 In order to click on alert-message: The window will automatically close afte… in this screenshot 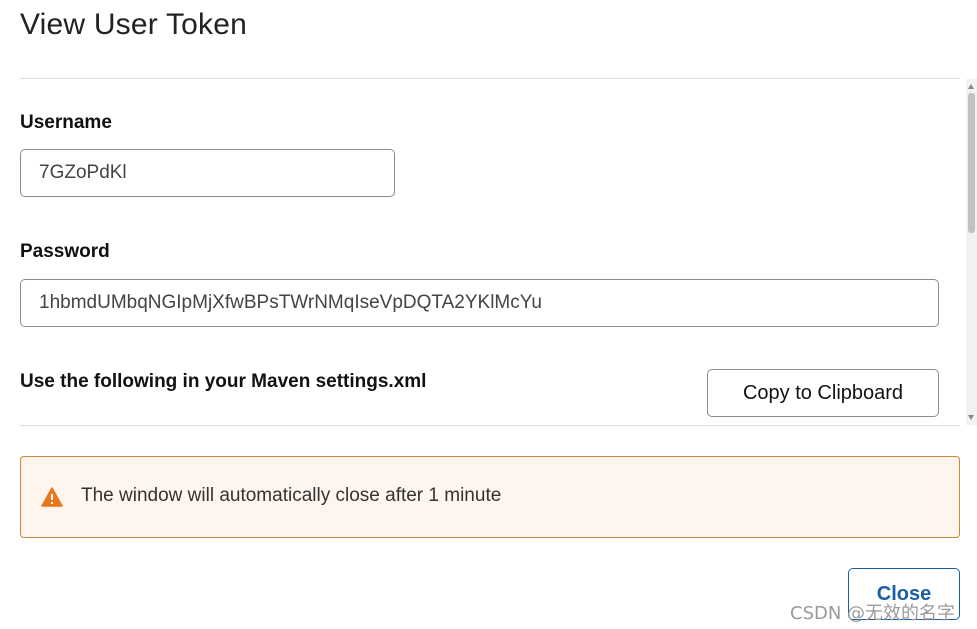, I will do `click(291, 495)`.